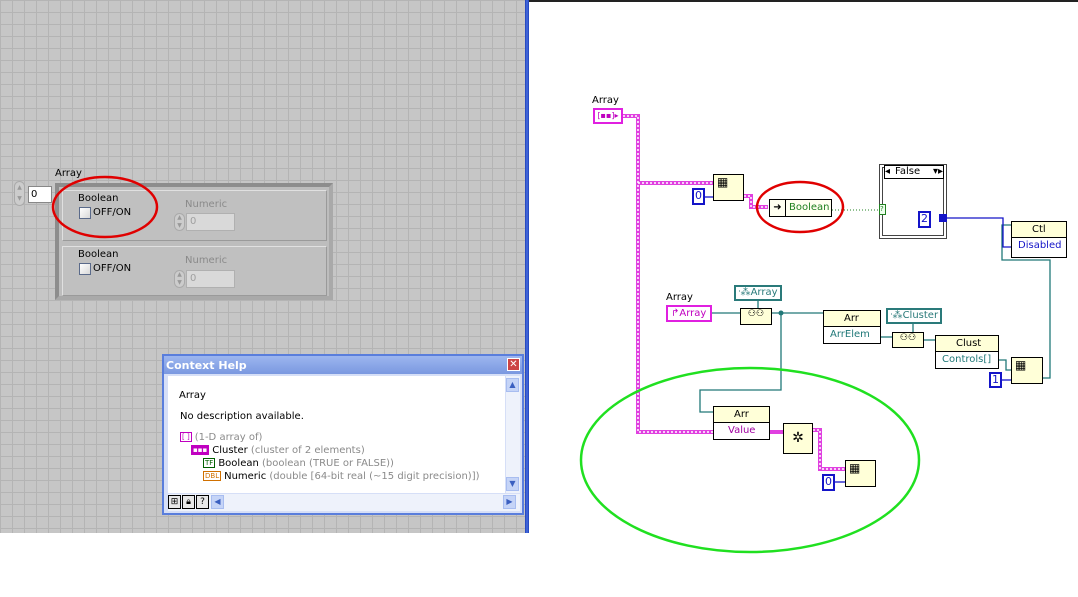 The width and height of the screenshot is (1078, 597). Describe the element at coordinates (689, 313) in the screenshot. I see `array-reference-terminal: ↱Array` at that location.